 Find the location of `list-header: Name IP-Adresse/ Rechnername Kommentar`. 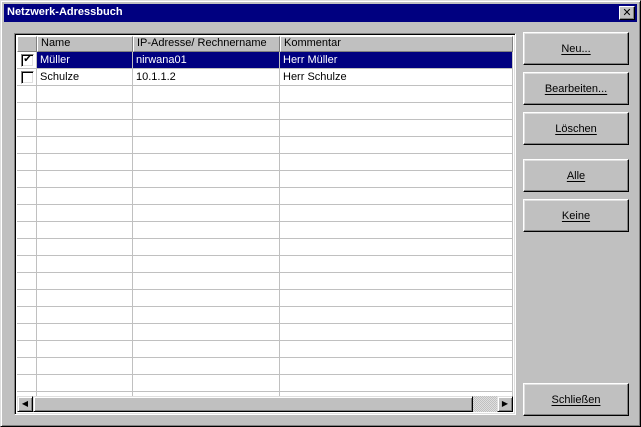

list-header: Name IP-Adresse/ Rechnername Kommentar is located at coordinates (265, 44).